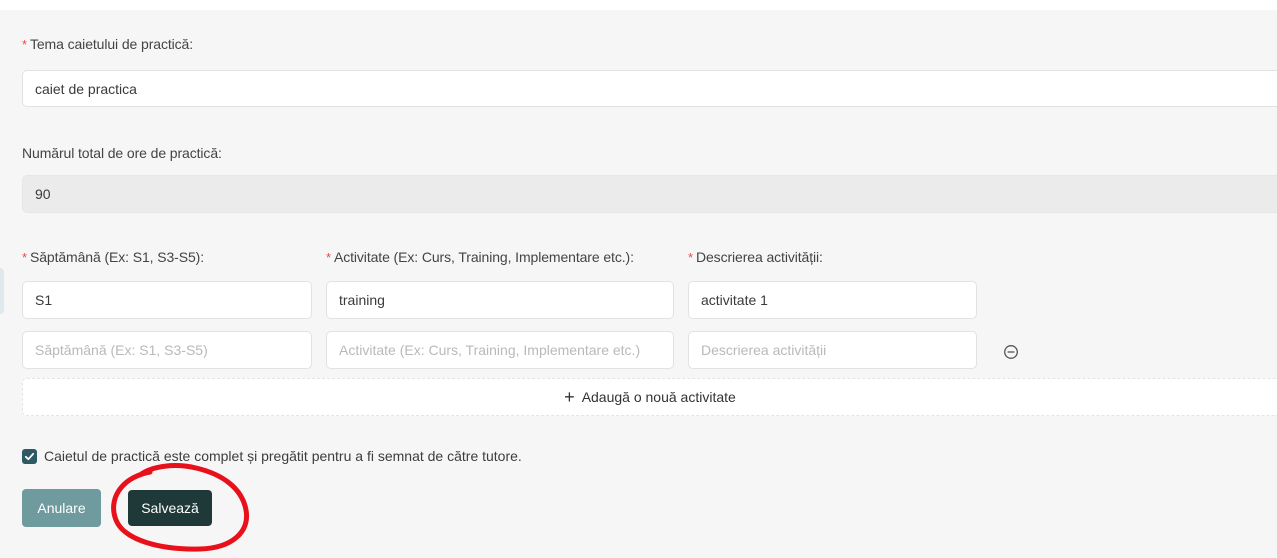 The width and height of the screenshot is (1277, 558). I want to click on complete-checkbox, so click(29, 456).